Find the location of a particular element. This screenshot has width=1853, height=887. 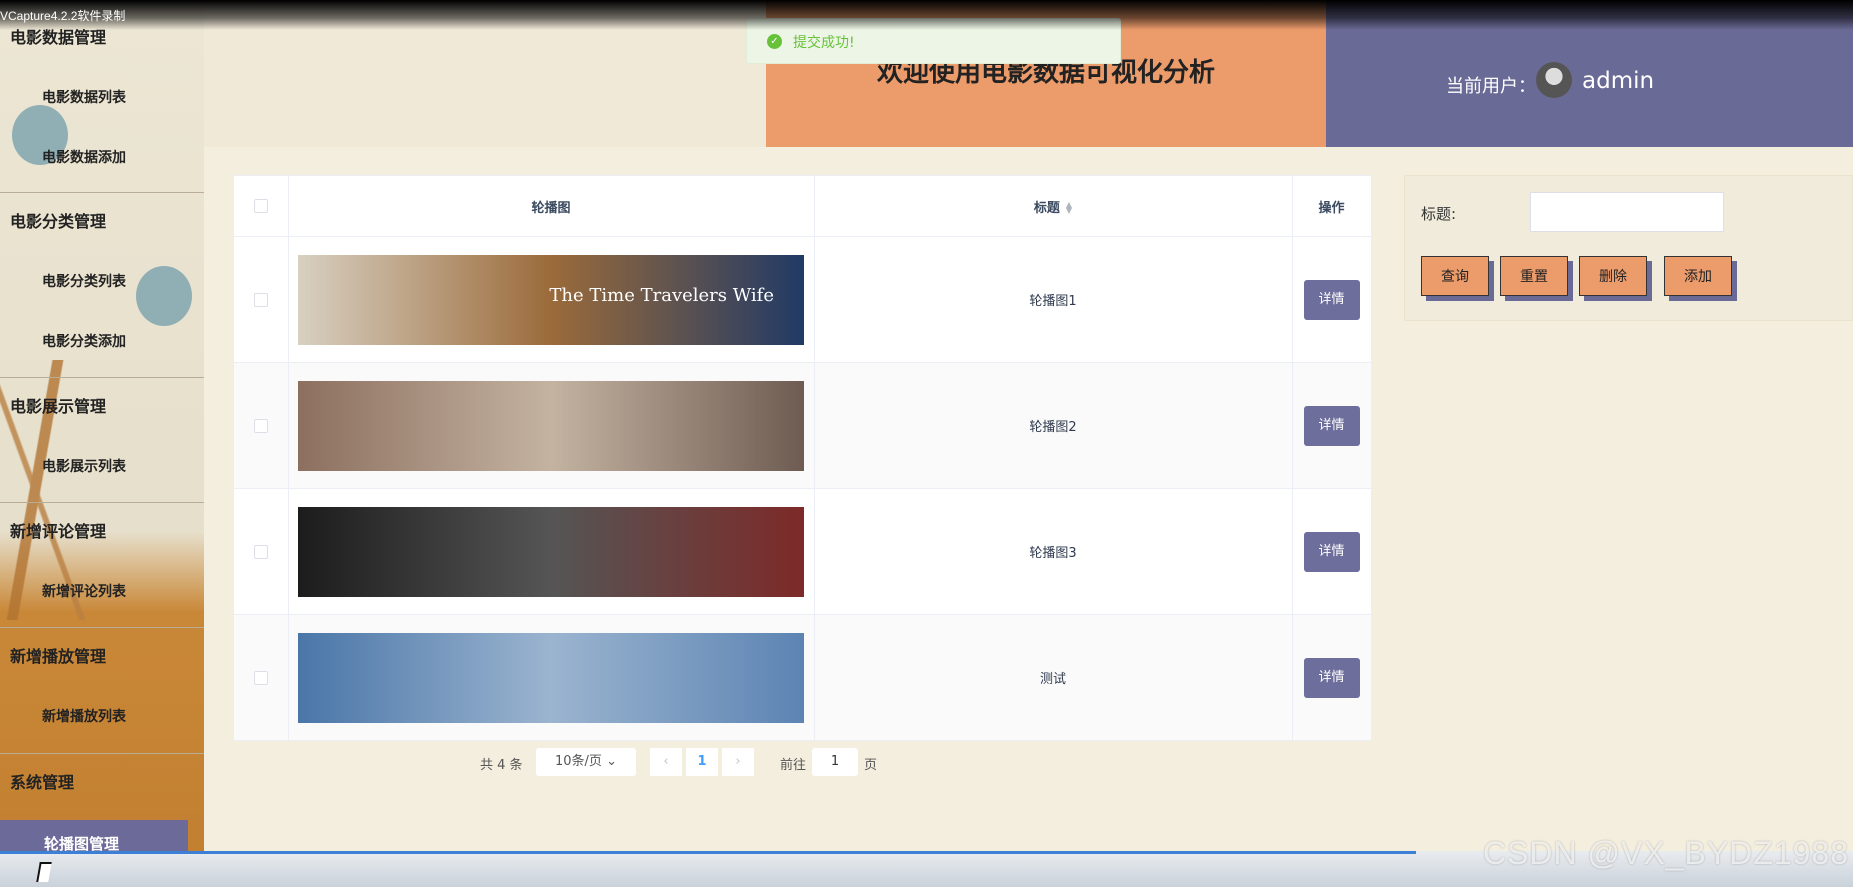

table-header-row: 轮播图 标题 ▲ ▼ 操作 is located at coordinates (803, 206).